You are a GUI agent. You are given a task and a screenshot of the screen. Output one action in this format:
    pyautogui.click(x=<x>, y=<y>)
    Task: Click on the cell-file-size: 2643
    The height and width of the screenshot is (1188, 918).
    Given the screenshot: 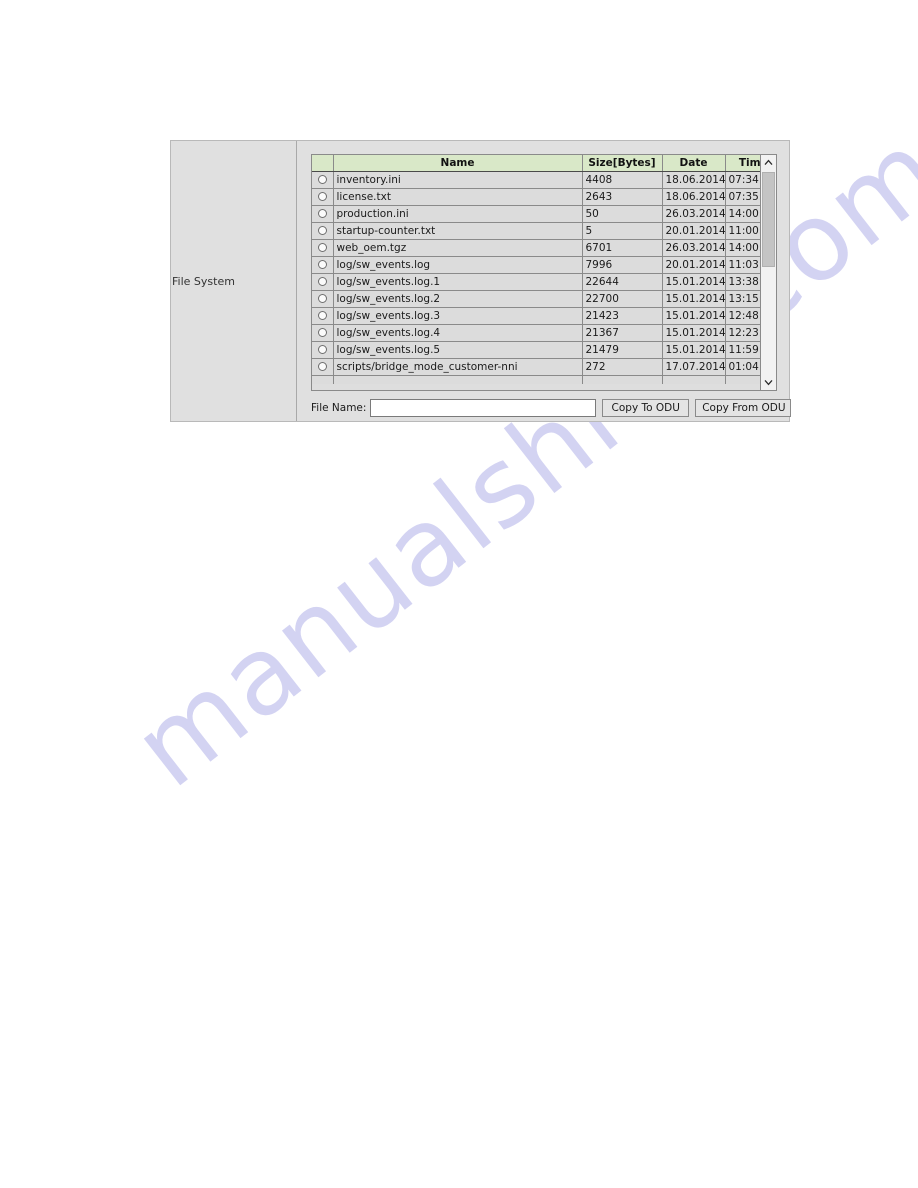 What is the action you would take?
    pyautogui.click(x=622, y=197)
    